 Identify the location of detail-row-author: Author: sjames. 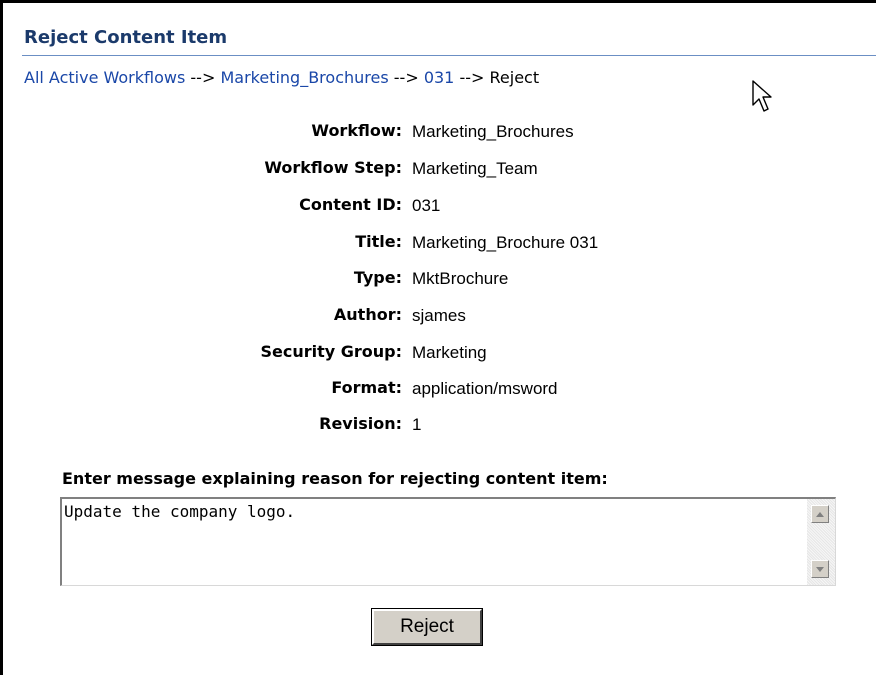
(450, 318).